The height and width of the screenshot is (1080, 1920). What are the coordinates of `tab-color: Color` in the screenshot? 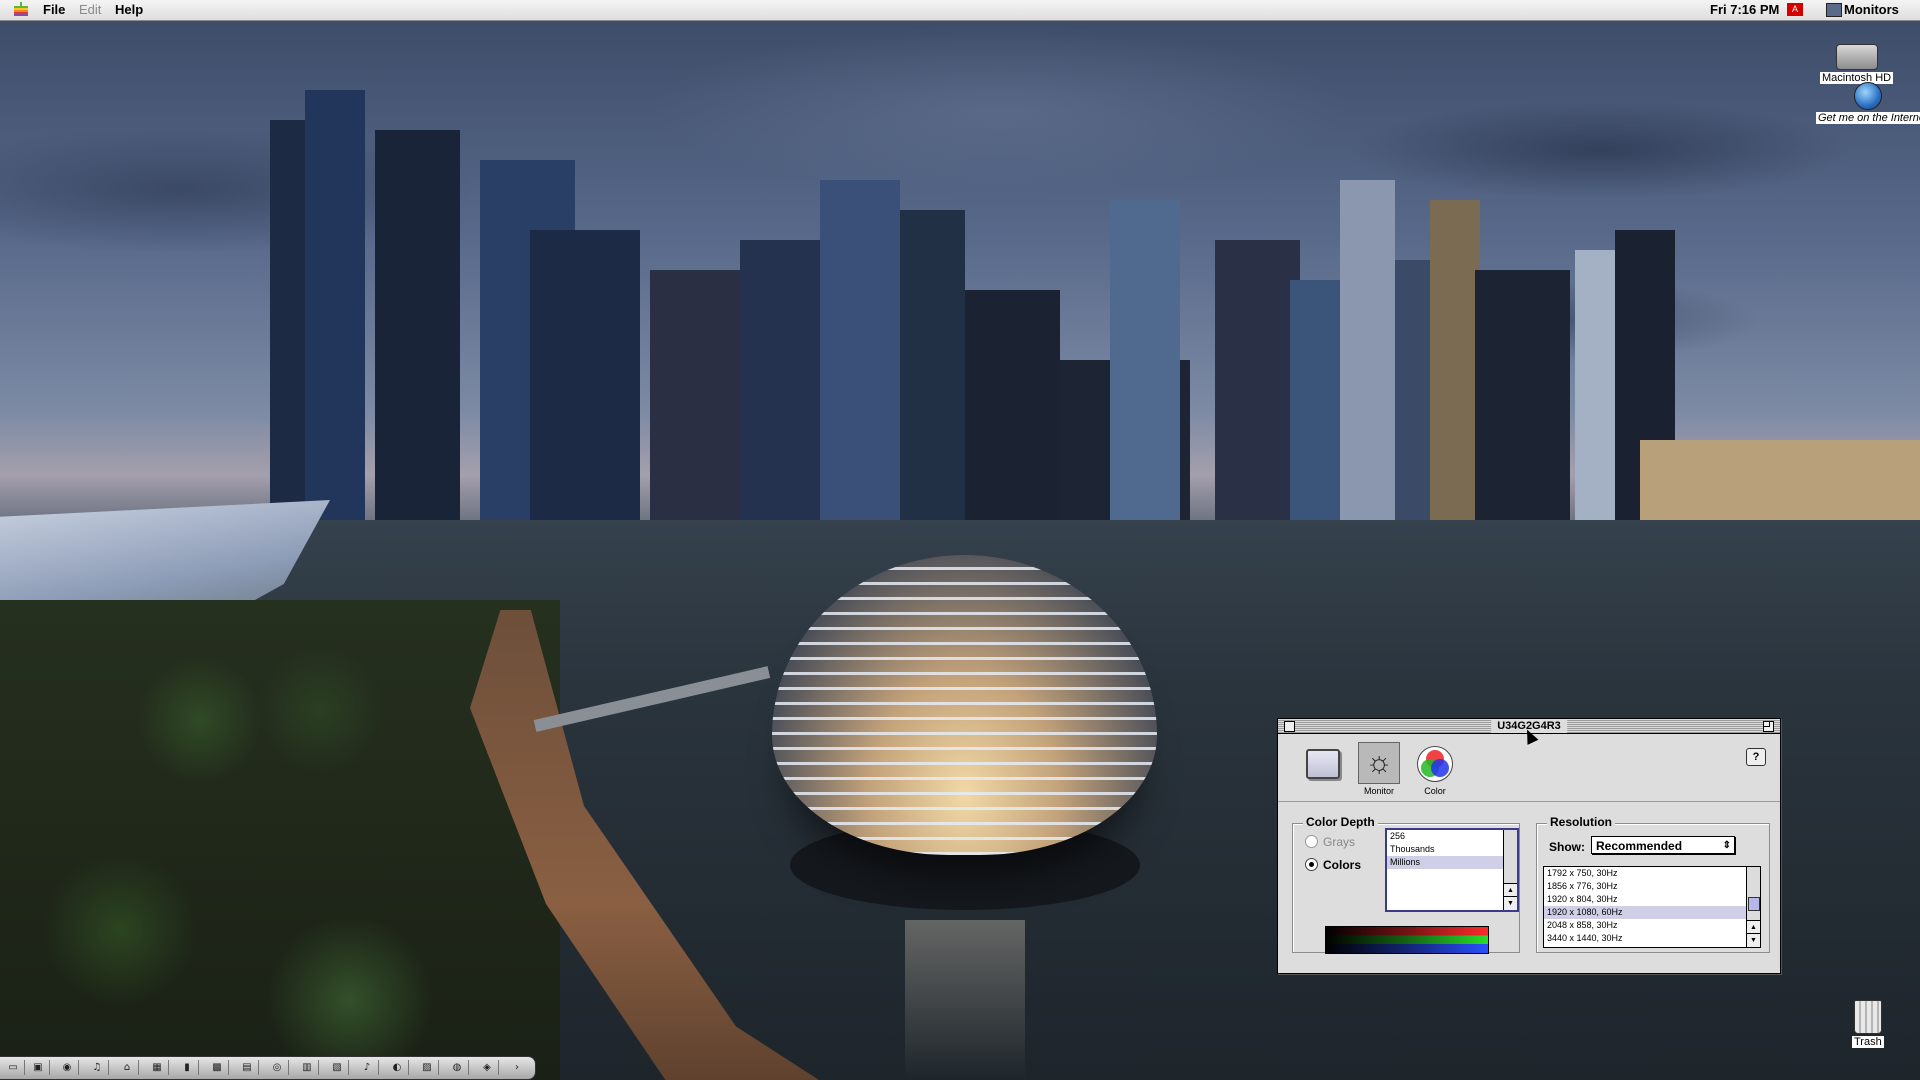 It's located at (1435, 769).